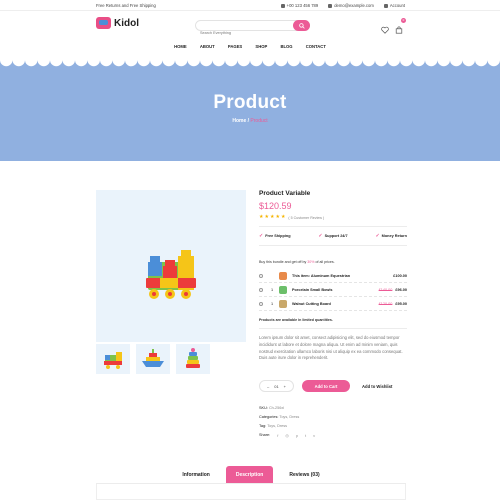 This screenshot has width=500, height=500. What do you see at coordinates (297, 435) in the screenshot?
I see `pinterest-icon: p` at bounding box center [297, 435].